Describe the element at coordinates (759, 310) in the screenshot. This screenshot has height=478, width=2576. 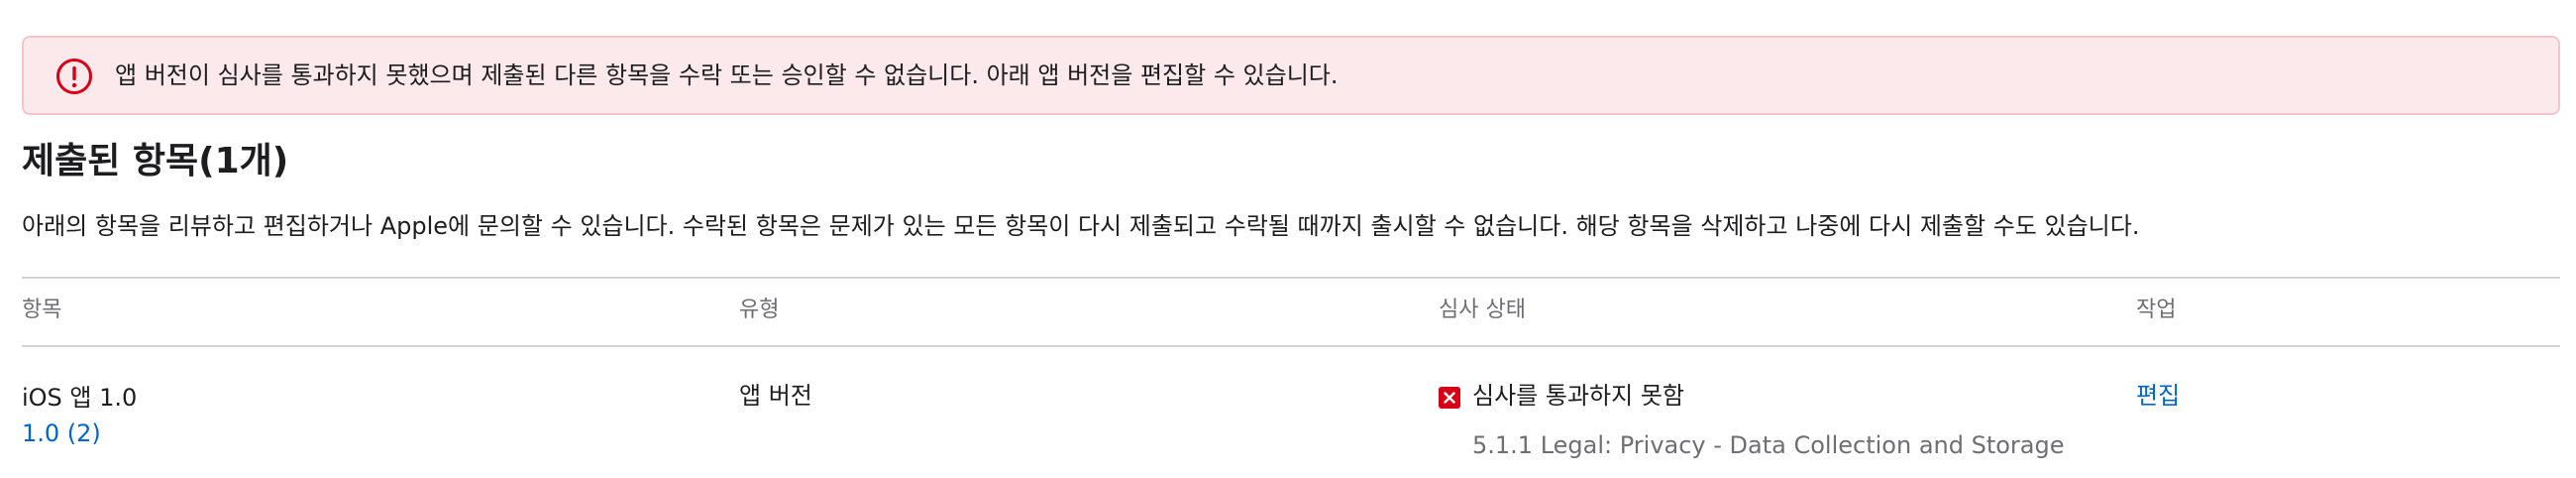
I see `column-header-type: 유형` at that location.